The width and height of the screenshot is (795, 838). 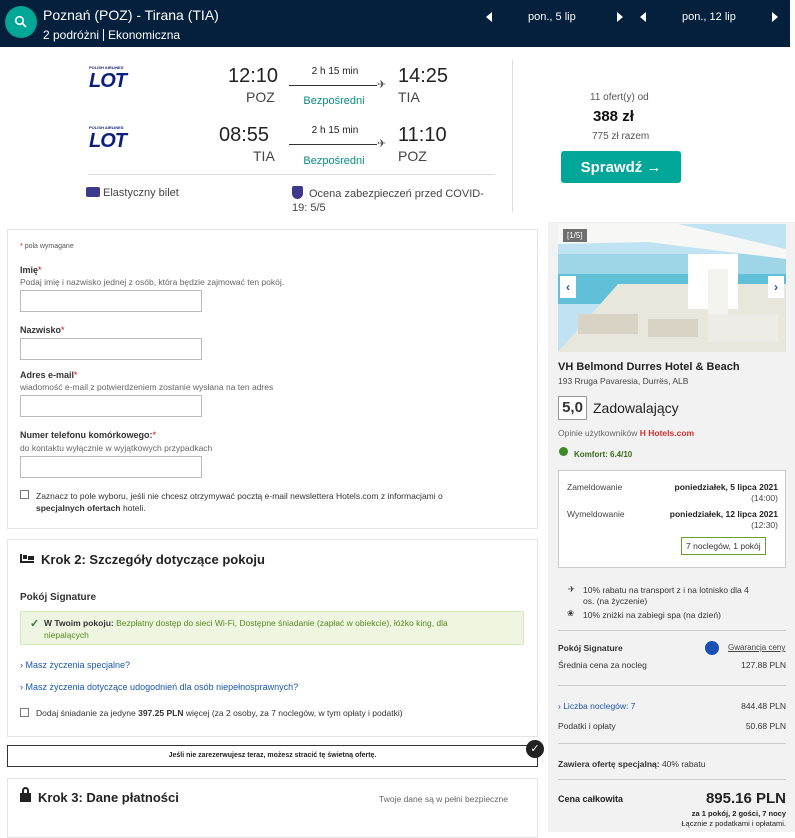 I want to click on payment-section, so click(x=272, y=808).